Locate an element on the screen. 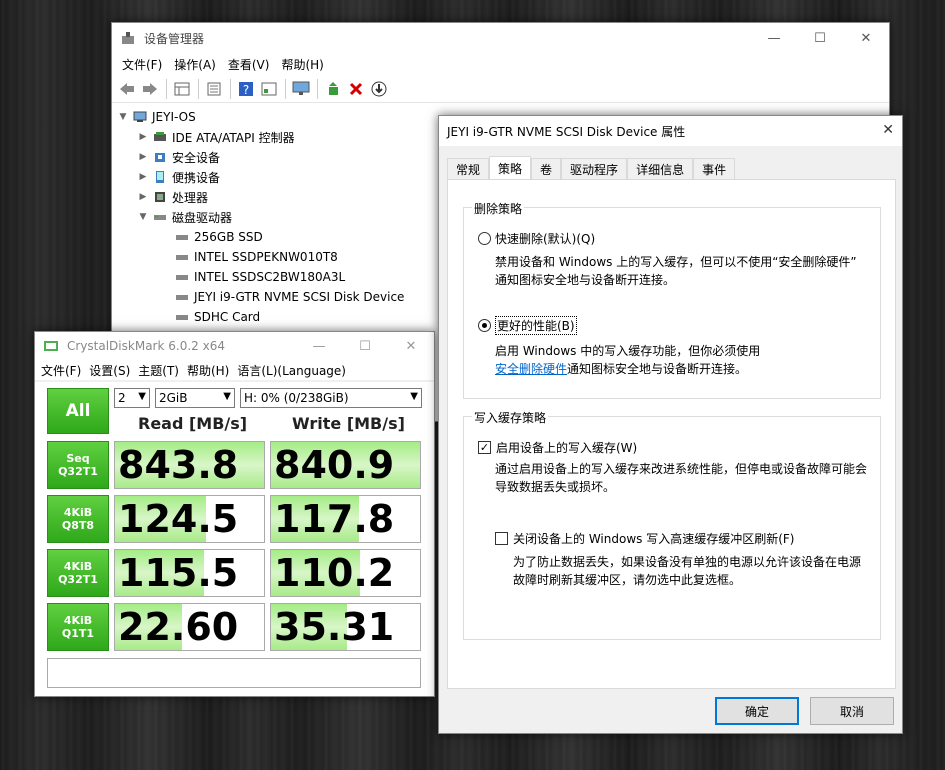 The image size is (945, 770). radio-button-off is located at coordinates (484, 238).